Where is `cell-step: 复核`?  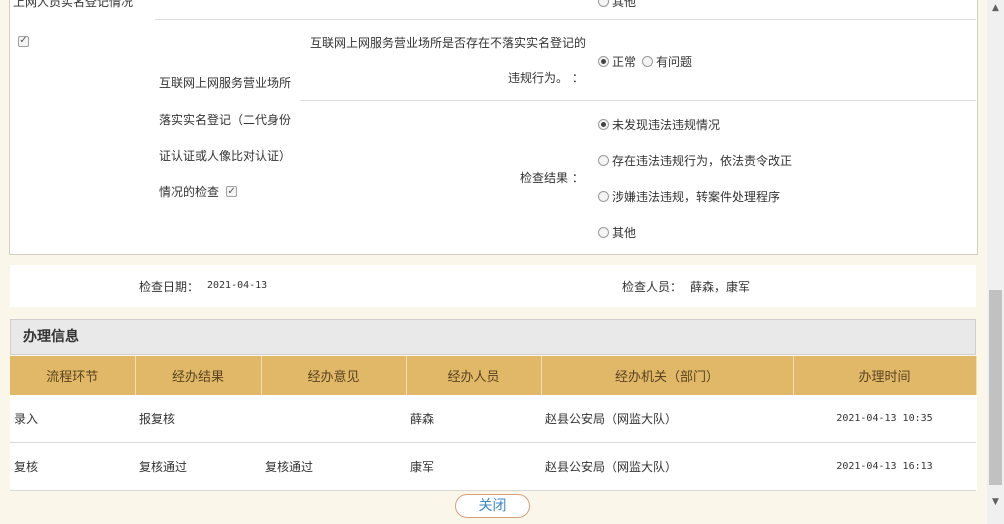 cell-step: 复核 is located at coordinates (72, 466).